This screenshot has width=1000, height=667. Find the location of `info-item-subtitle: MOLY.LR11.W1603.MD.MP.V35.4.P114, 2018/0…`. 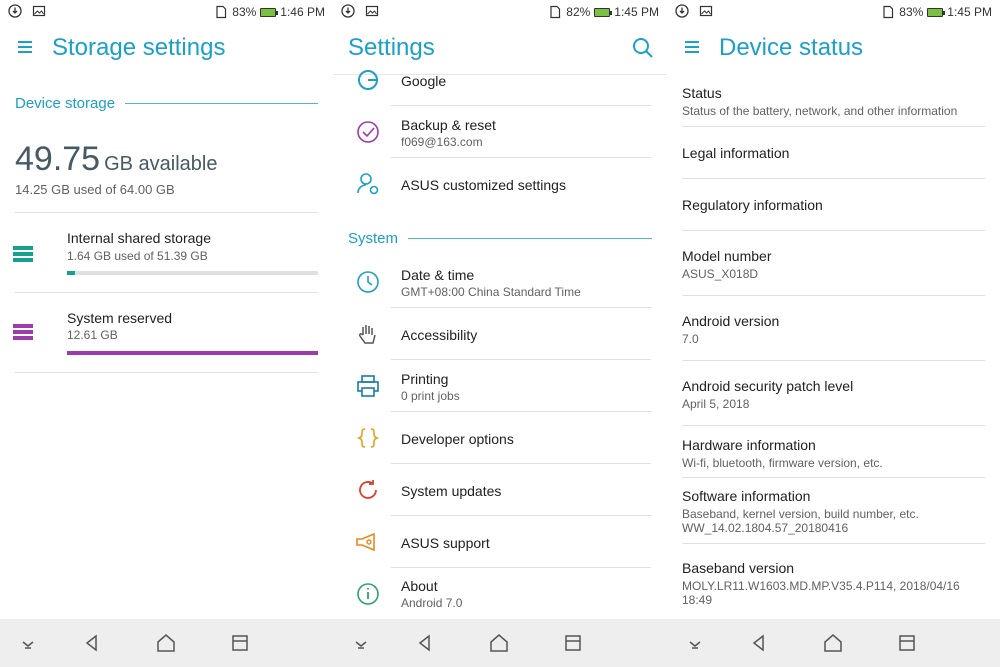

info-item-subtitle: MOLY.LR11.W1603.MD.MP.V35.4.P114, 2018/0… is located at coordinates (821, 586).